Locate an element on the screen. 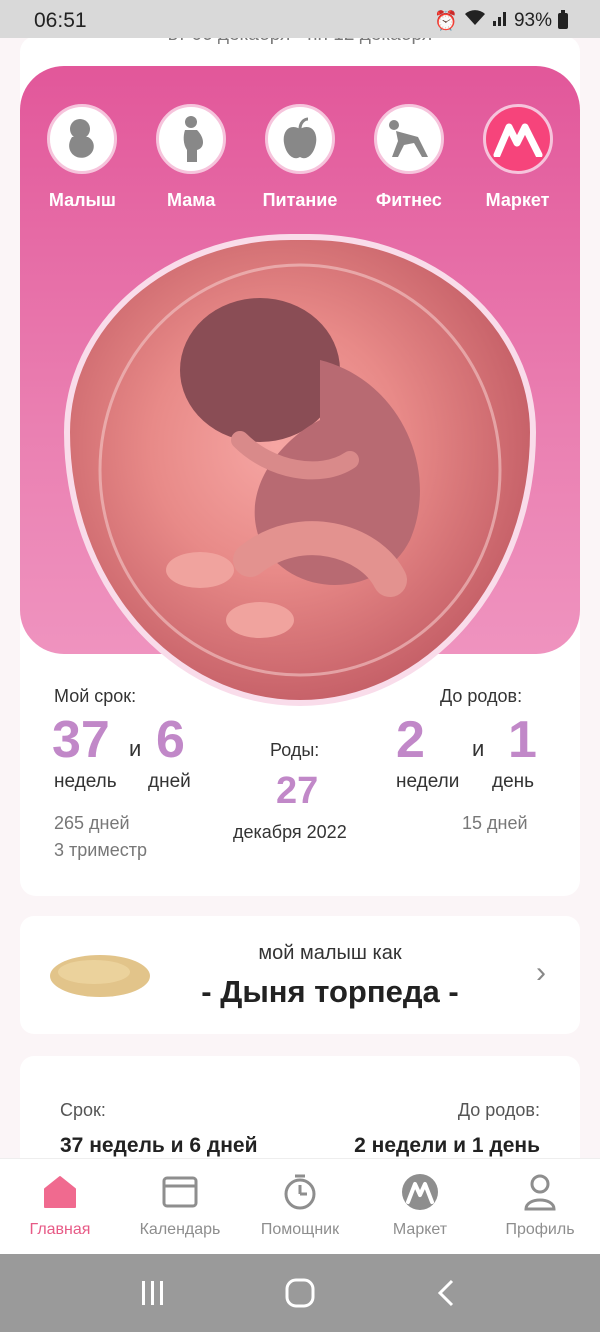 The image size is (600, 1332). to-days-unit: день is located at coordinates (513, 781).